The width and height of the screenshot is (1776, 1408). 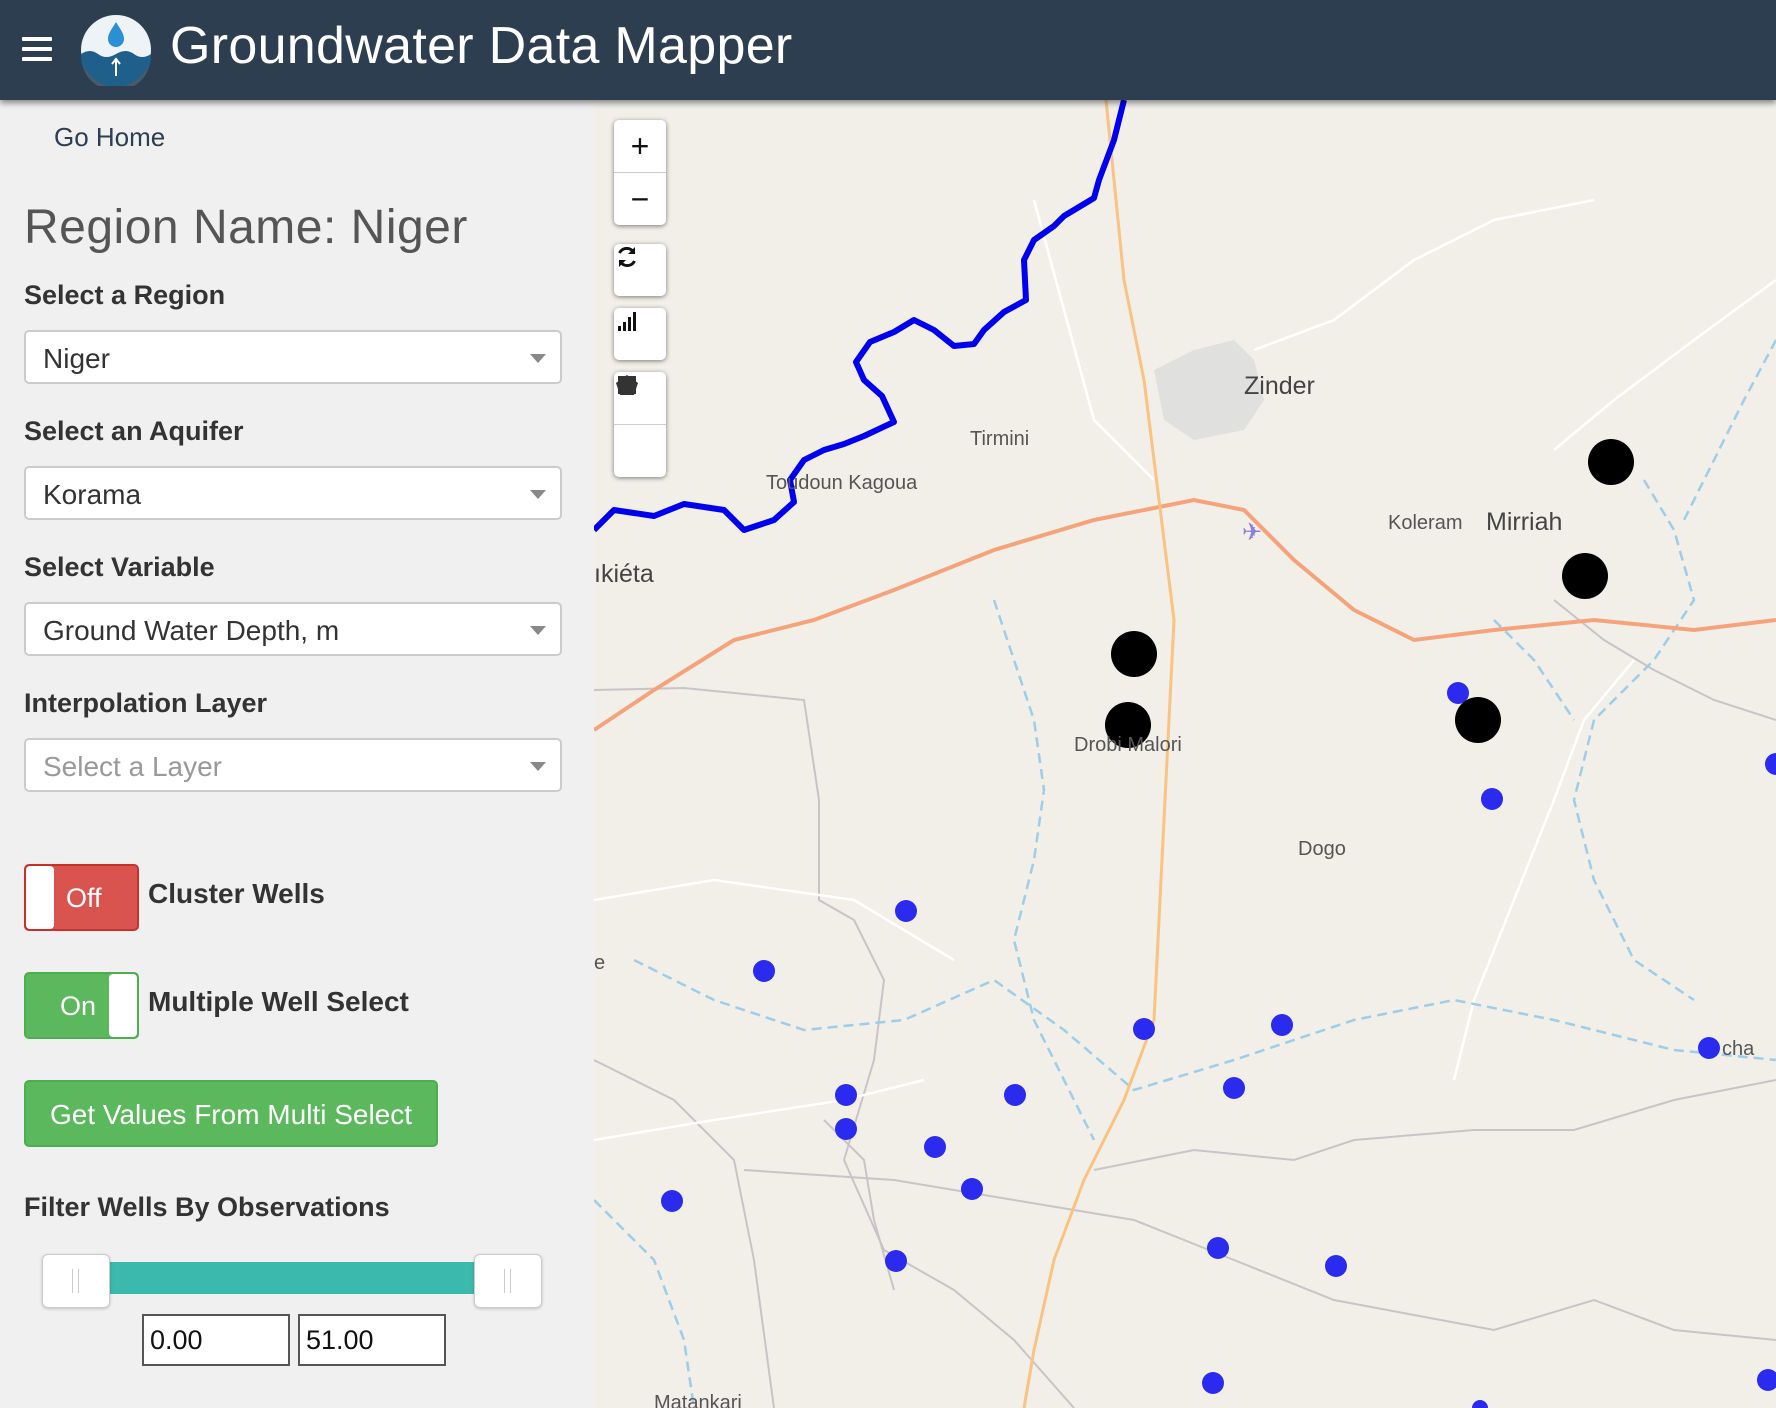 What do you see at coordinates (1738, 1049) in the screenshot?
I see `place-label-tacha: cha` at bounding box center [1738, 1049].